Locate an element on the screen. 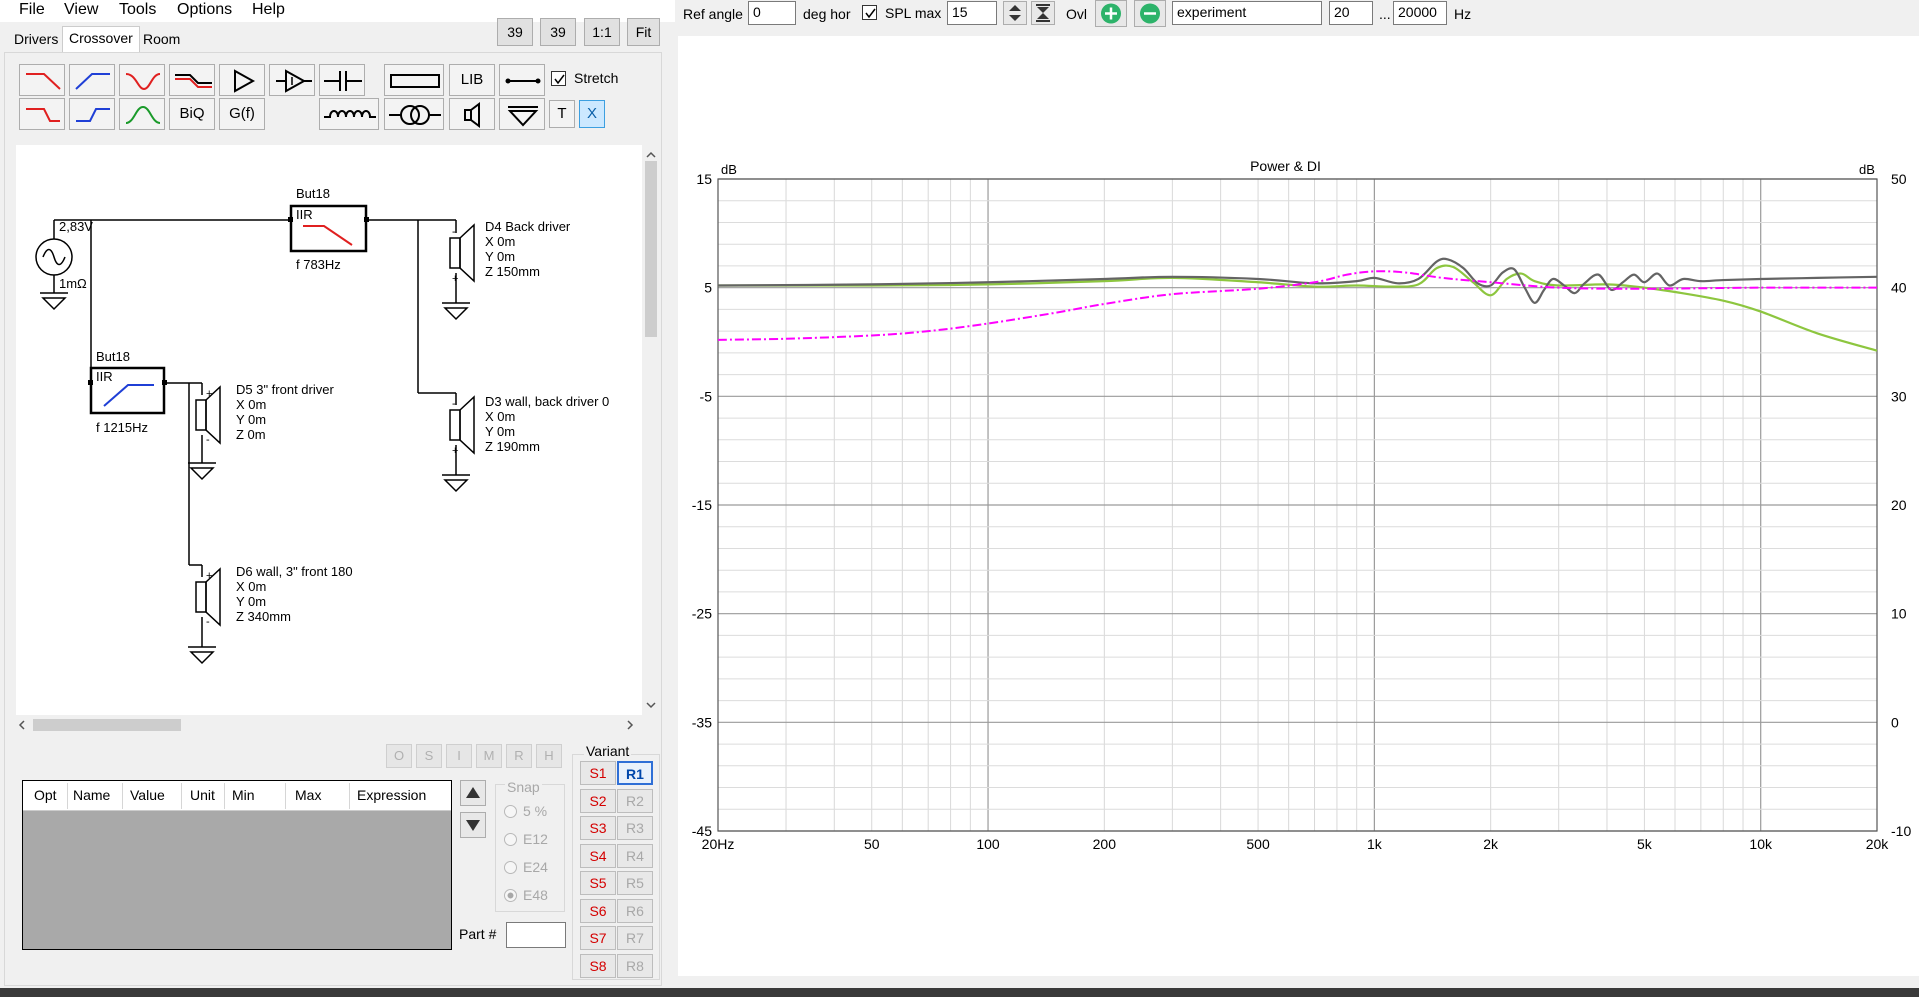 This screenshot has height=997, width=1919. spl-auto-button is located at coordinates (1043, 13).